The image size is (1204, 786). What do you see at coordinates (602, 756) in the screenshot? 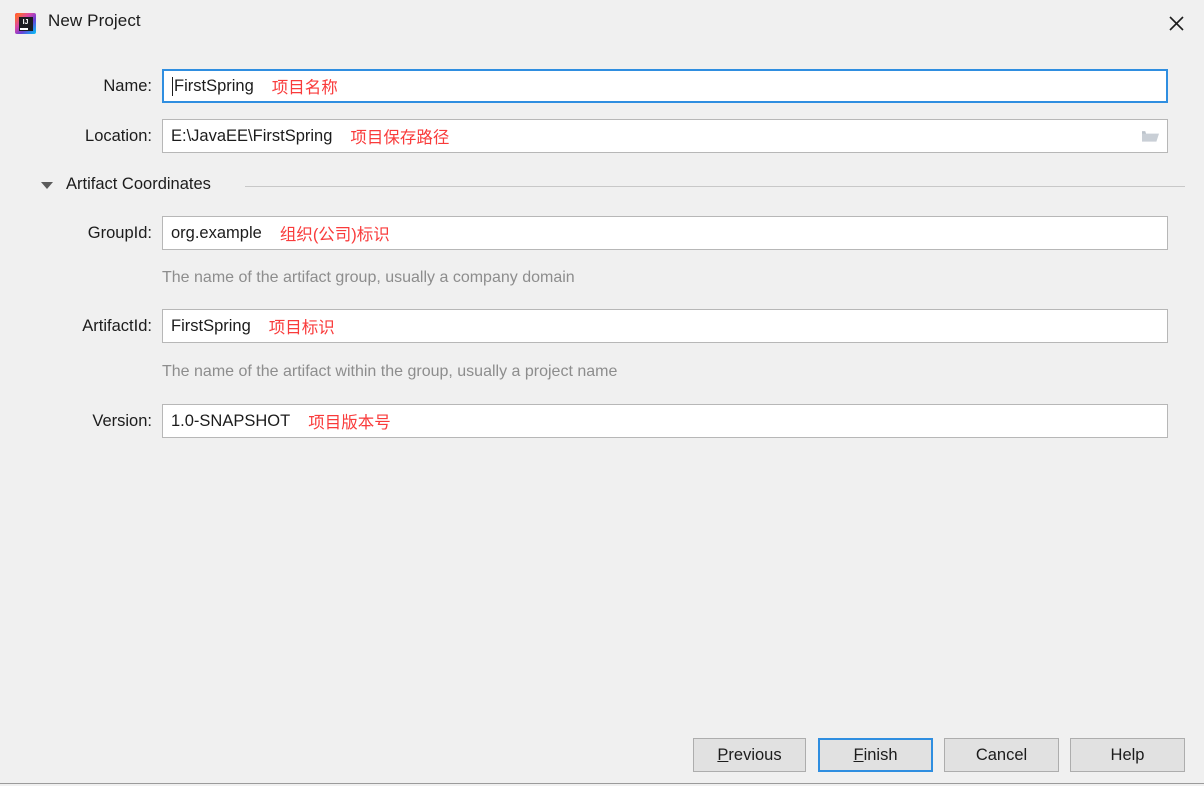
I see `dialog-button-bar: Previous Finish Cancel Help` at bounding box center [602, 756].